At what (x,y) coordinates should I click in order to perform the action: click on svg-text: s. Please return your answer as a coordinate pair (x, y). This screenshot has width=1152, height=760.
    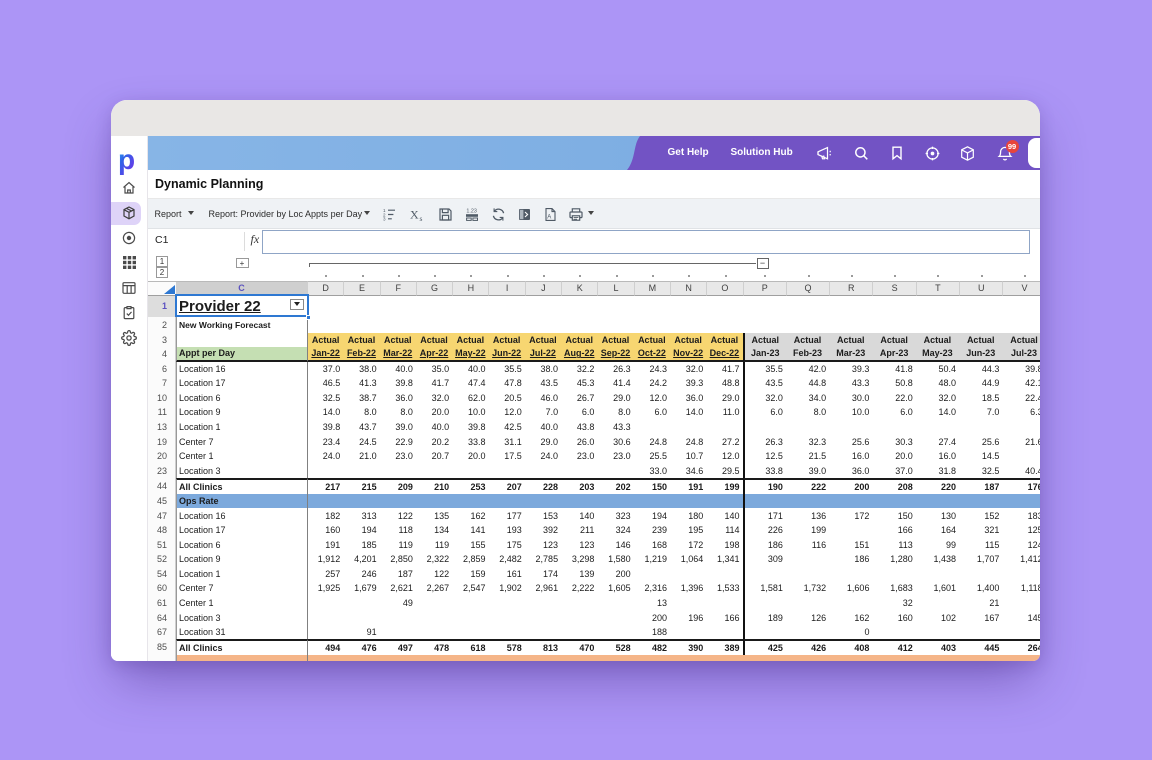
    Looking at the image, I should click on (420, 218).